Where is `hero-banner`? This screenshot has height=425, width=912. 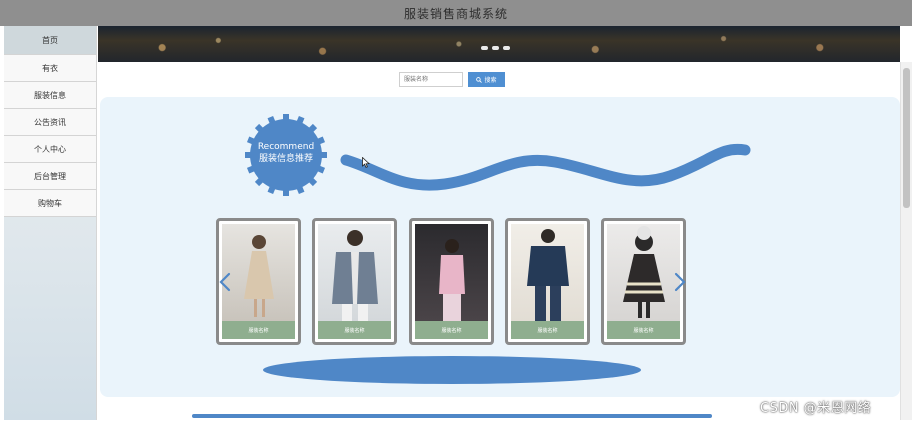 hero-banner is located at coordinates (499, 44).